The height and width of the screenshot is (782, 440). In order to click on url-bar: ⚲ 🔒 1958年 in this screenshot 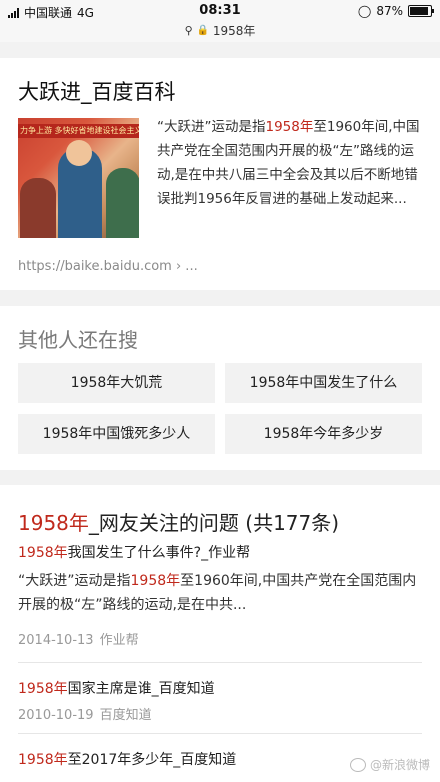, I will do `click(220, 32)`.